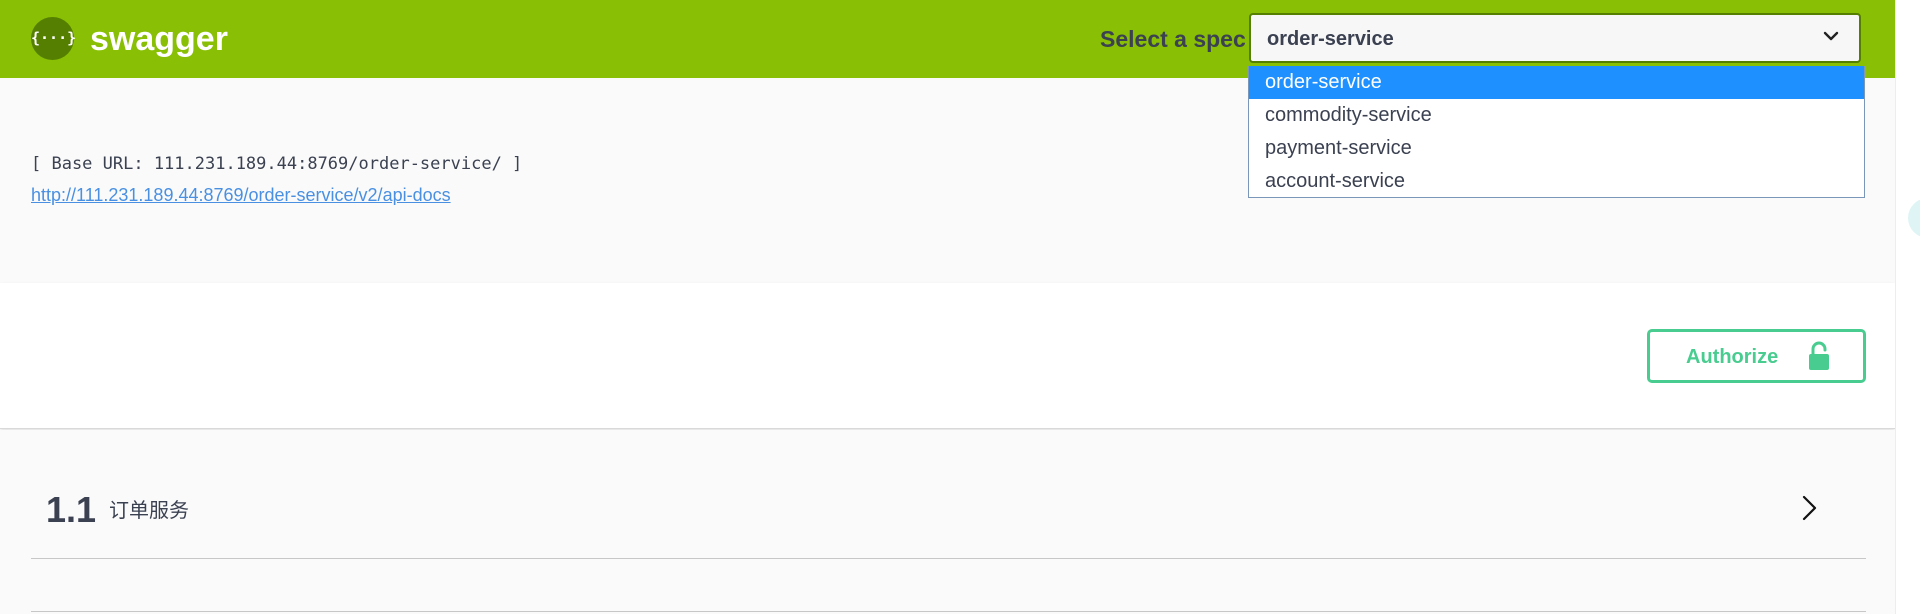  I want to click on brand-name: swagger, so click(159, 39).